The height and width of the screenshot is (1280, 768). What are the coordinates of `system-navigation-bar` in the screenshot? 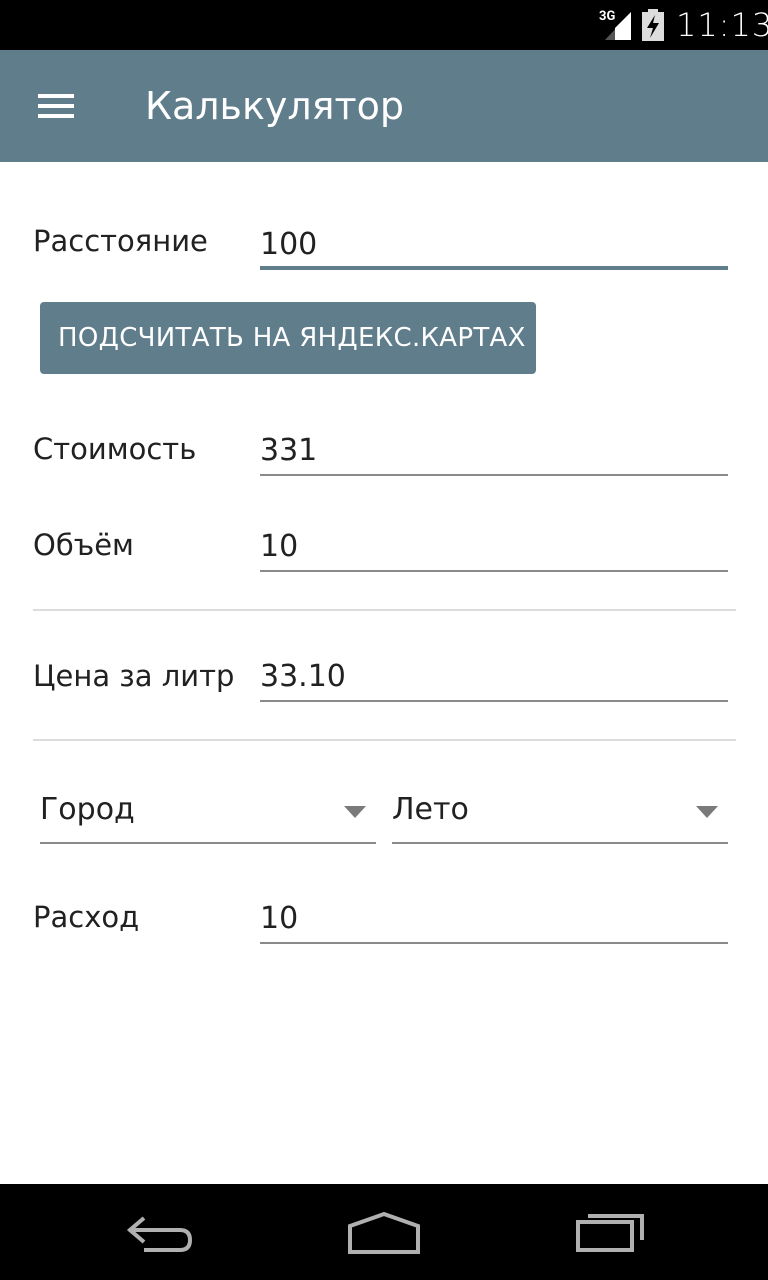 It's located at (384, 1232).